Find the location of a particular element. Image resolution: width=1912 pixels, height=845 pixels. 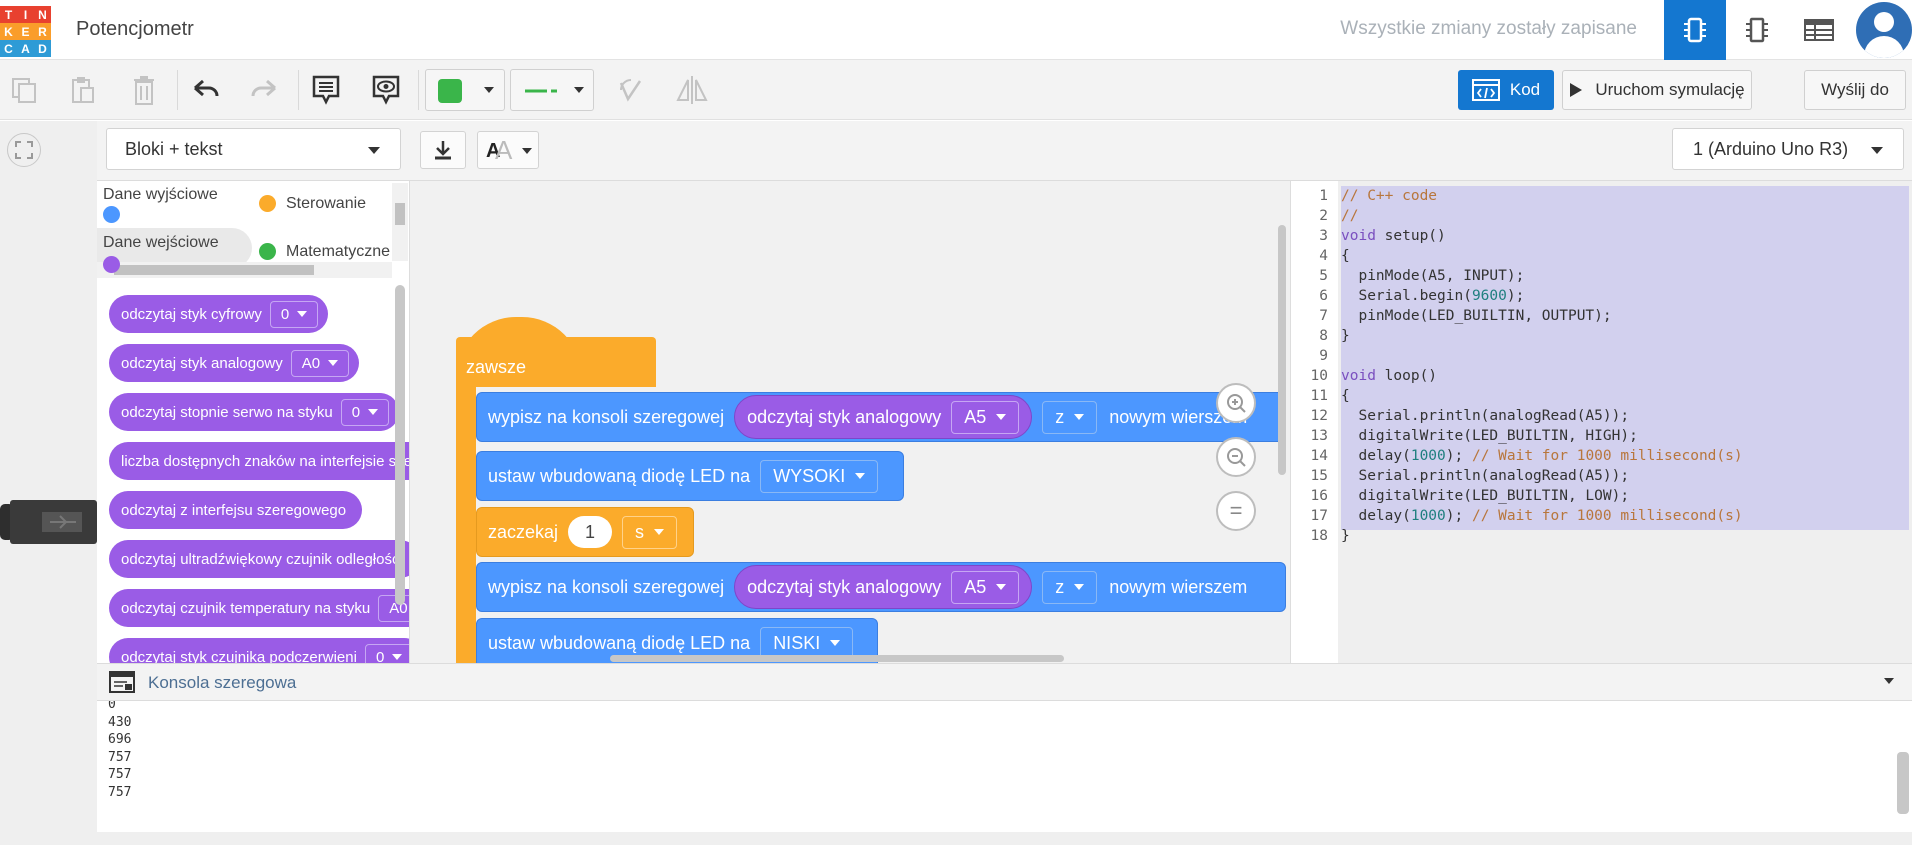

palette-block: odczytaj styk analogowy A0 is located at coordinates (234, 363).